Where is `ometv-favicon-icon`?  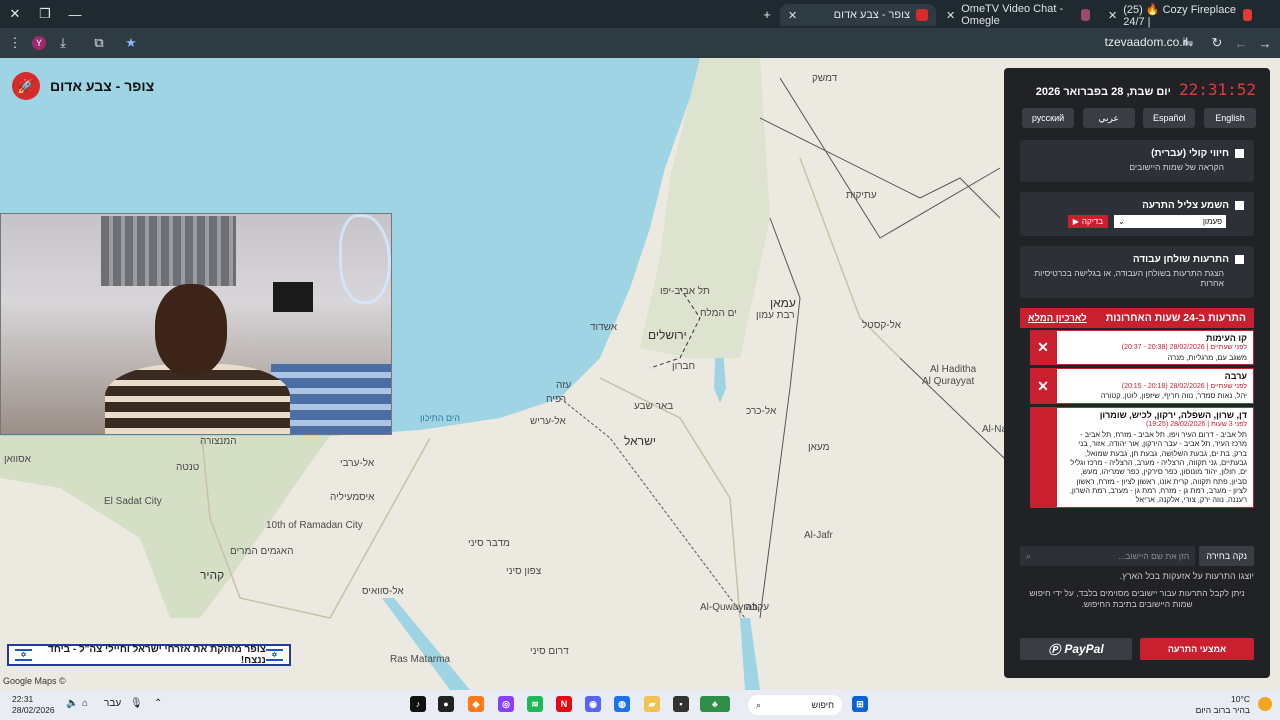 ometv-favicon-icon is located at coordinates (1085, 15).